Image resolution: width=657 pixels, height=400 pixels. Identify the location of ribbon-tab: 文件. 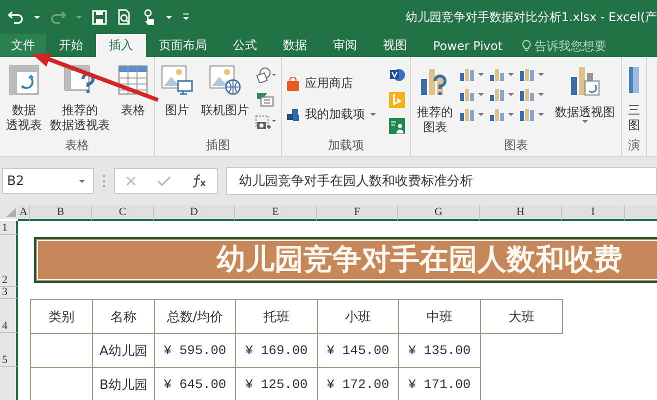
(23, 45).